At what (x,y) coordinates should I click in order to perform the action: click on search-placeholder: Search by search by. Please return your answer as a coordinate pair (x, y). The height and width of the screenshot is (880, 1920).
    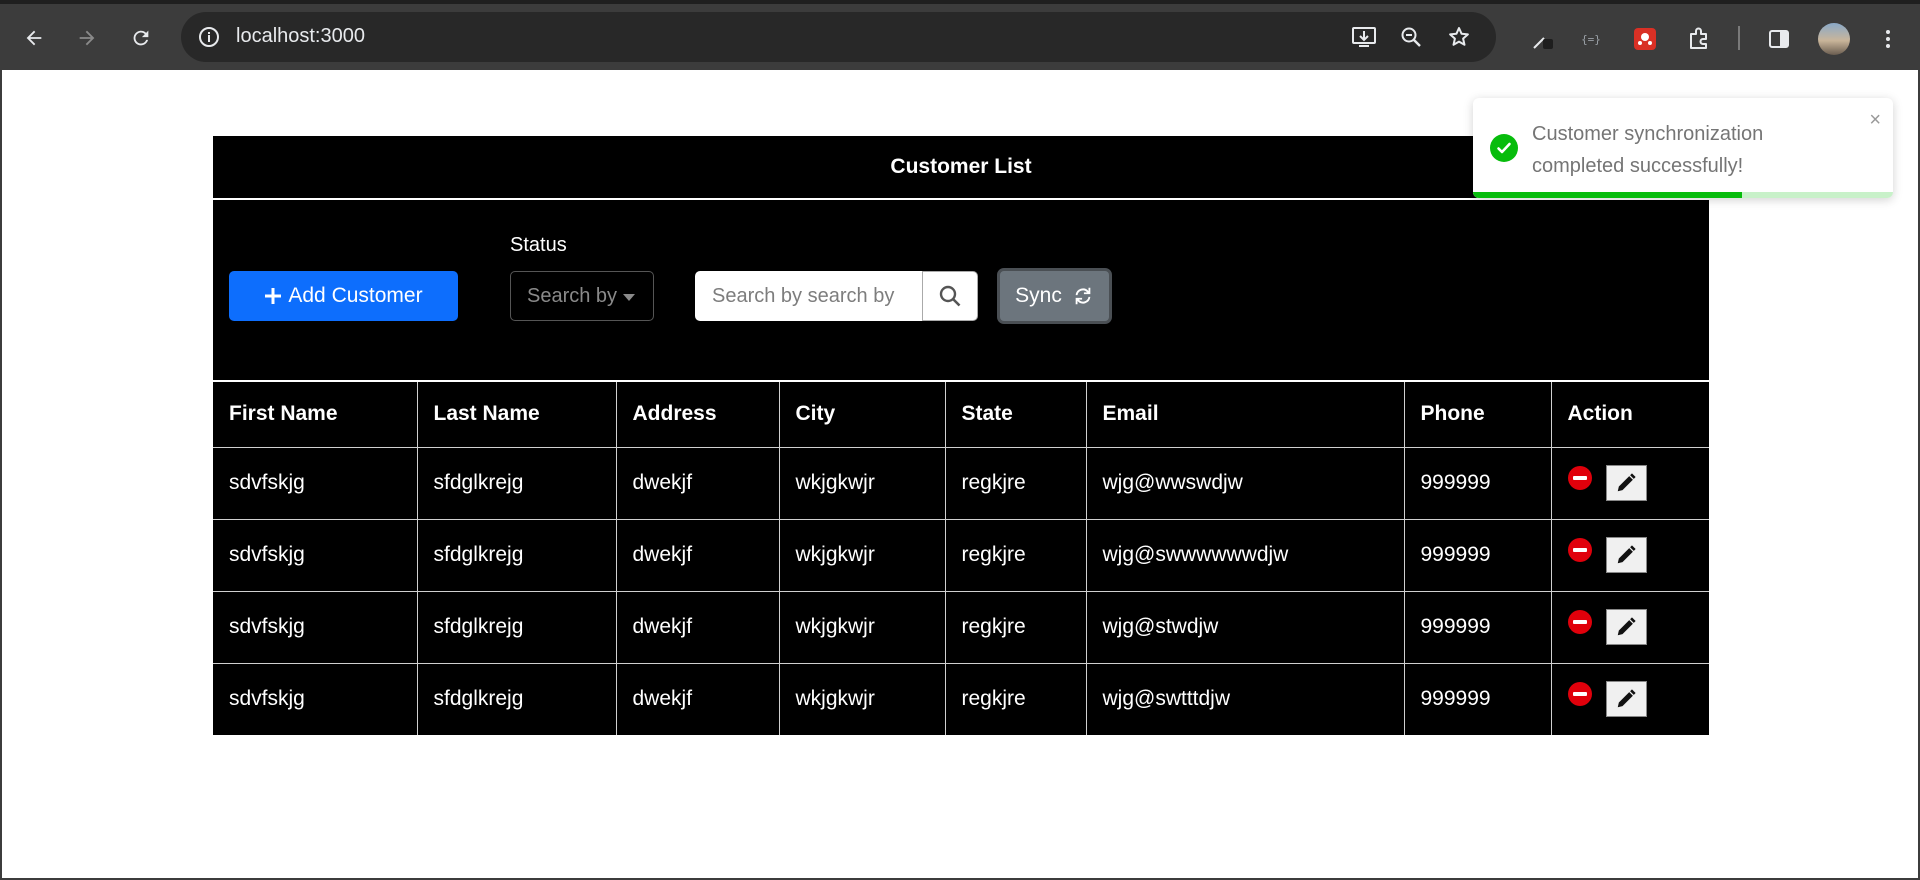
    Looking at the image, I should click on (803, 295).